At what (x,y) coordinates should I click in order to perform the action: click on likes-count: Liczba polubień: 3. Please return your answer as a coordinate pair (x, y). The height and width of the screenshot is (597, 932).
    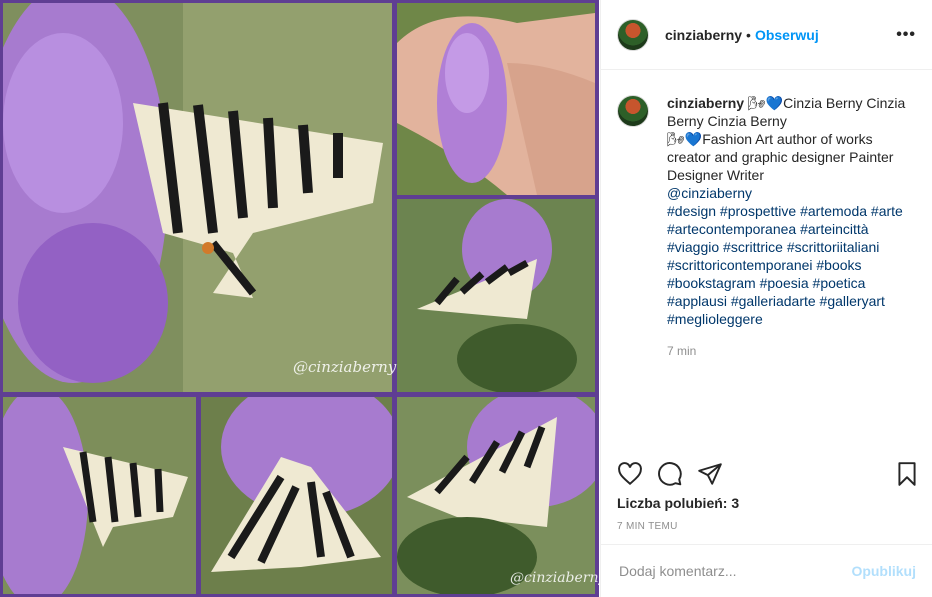
    Looking at the image, I should click on (678, 503).